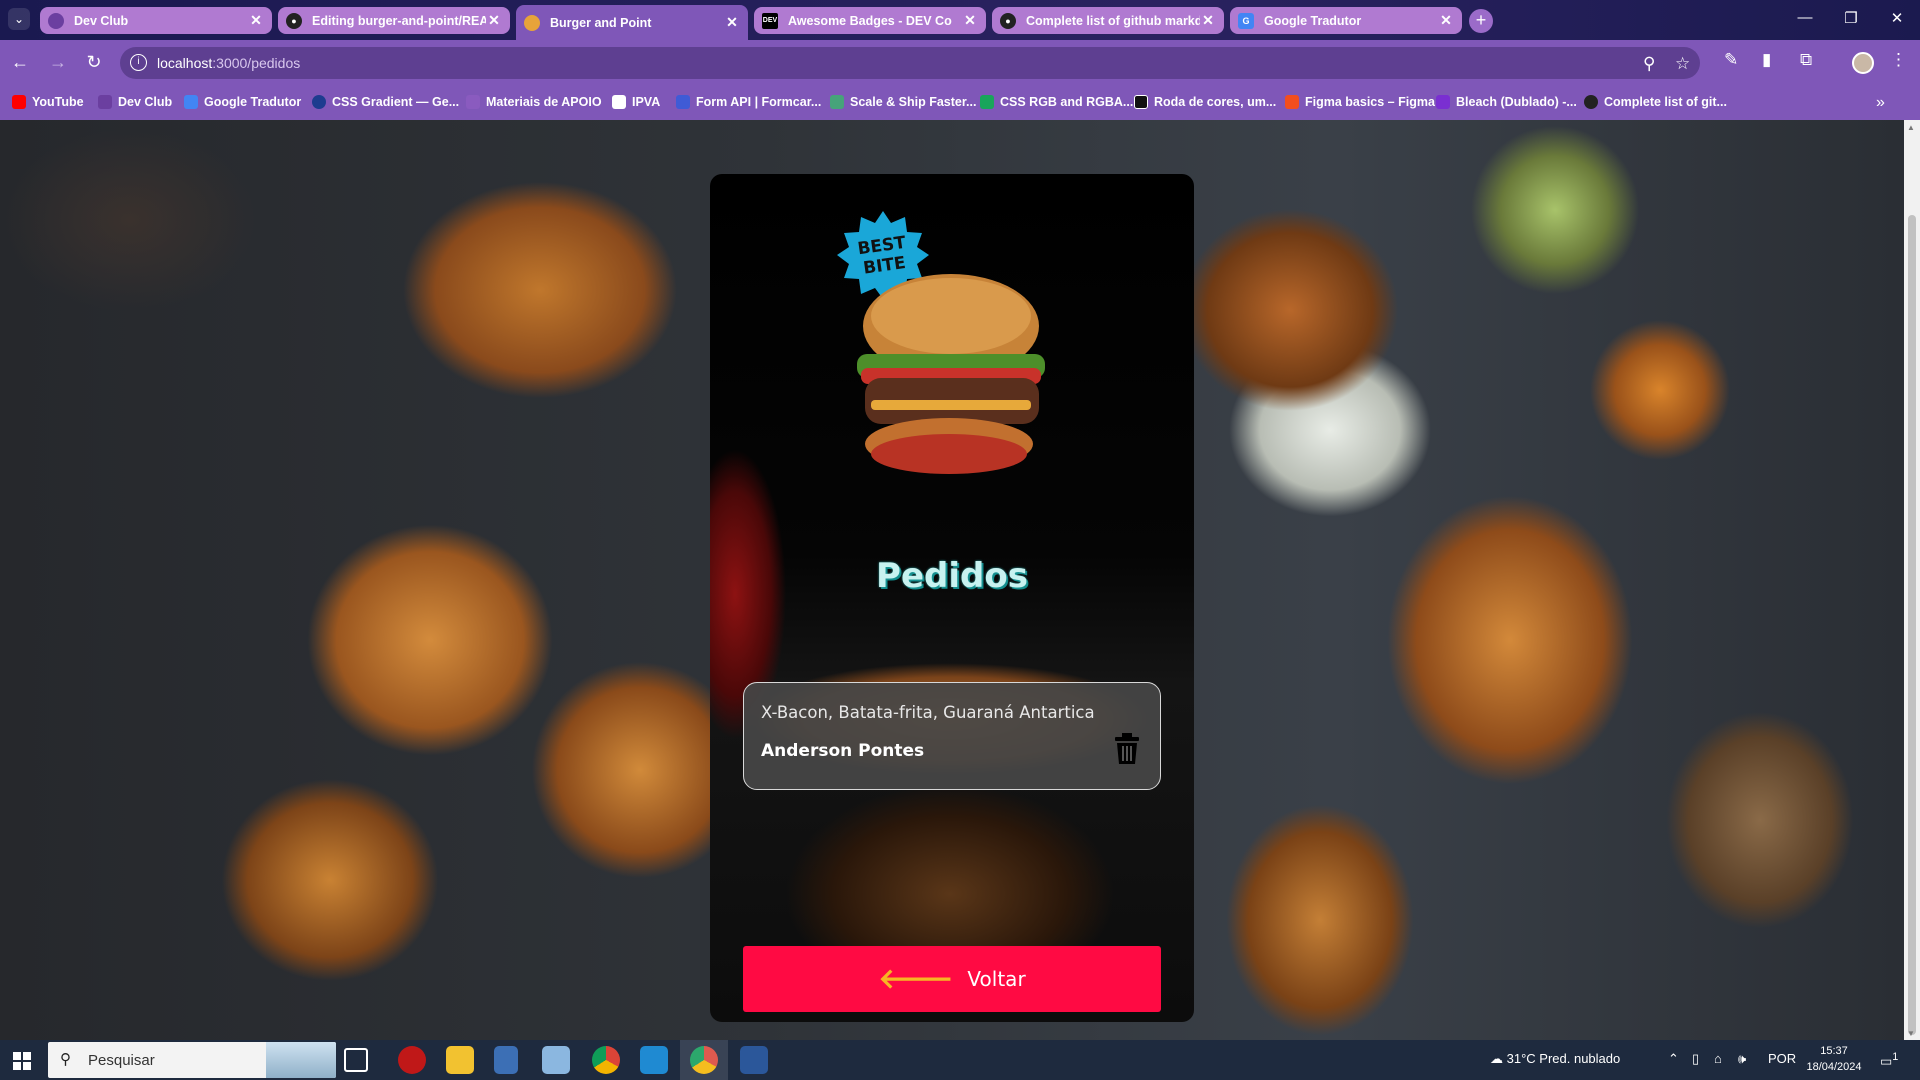  I want to click on minimize-icon: —, so click(1805, 17).